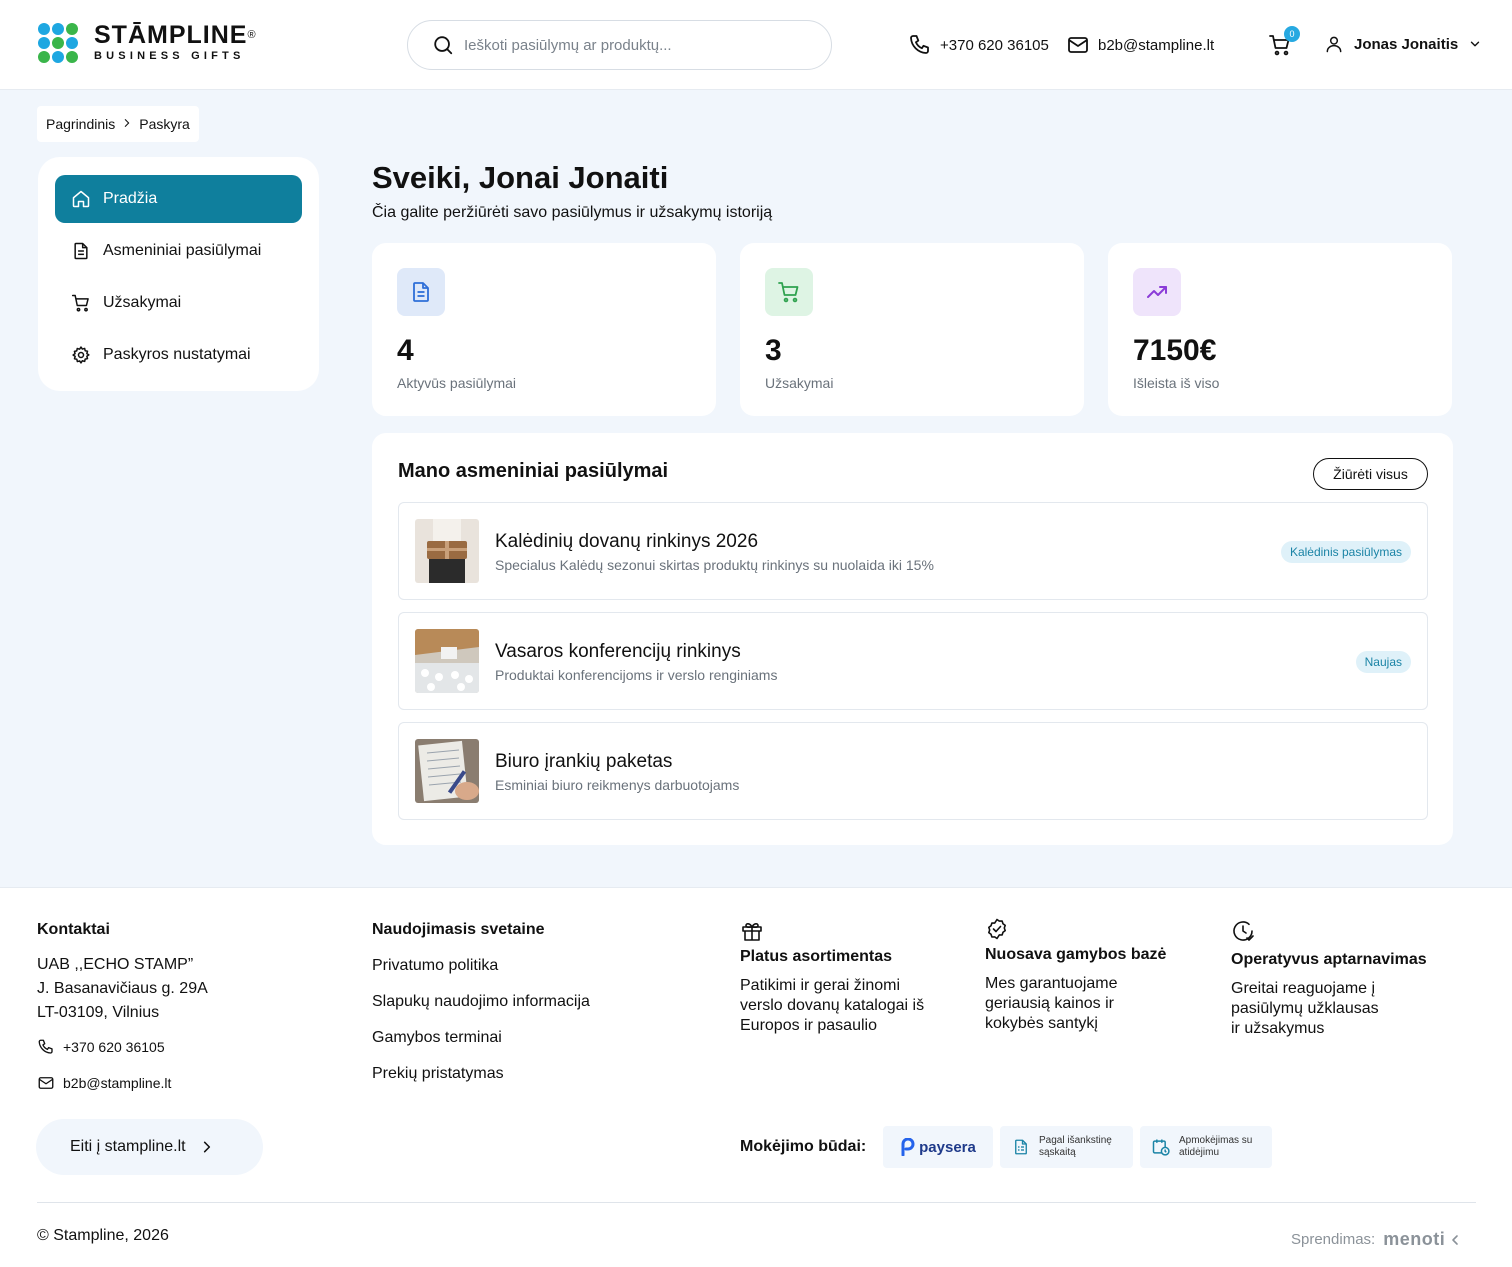 This screenshot has width=1512, height=1267. Describe the element at coordinates (1051, 983) in the screenshot. I see `feature-text-line: Mes garantuojame` at that location.